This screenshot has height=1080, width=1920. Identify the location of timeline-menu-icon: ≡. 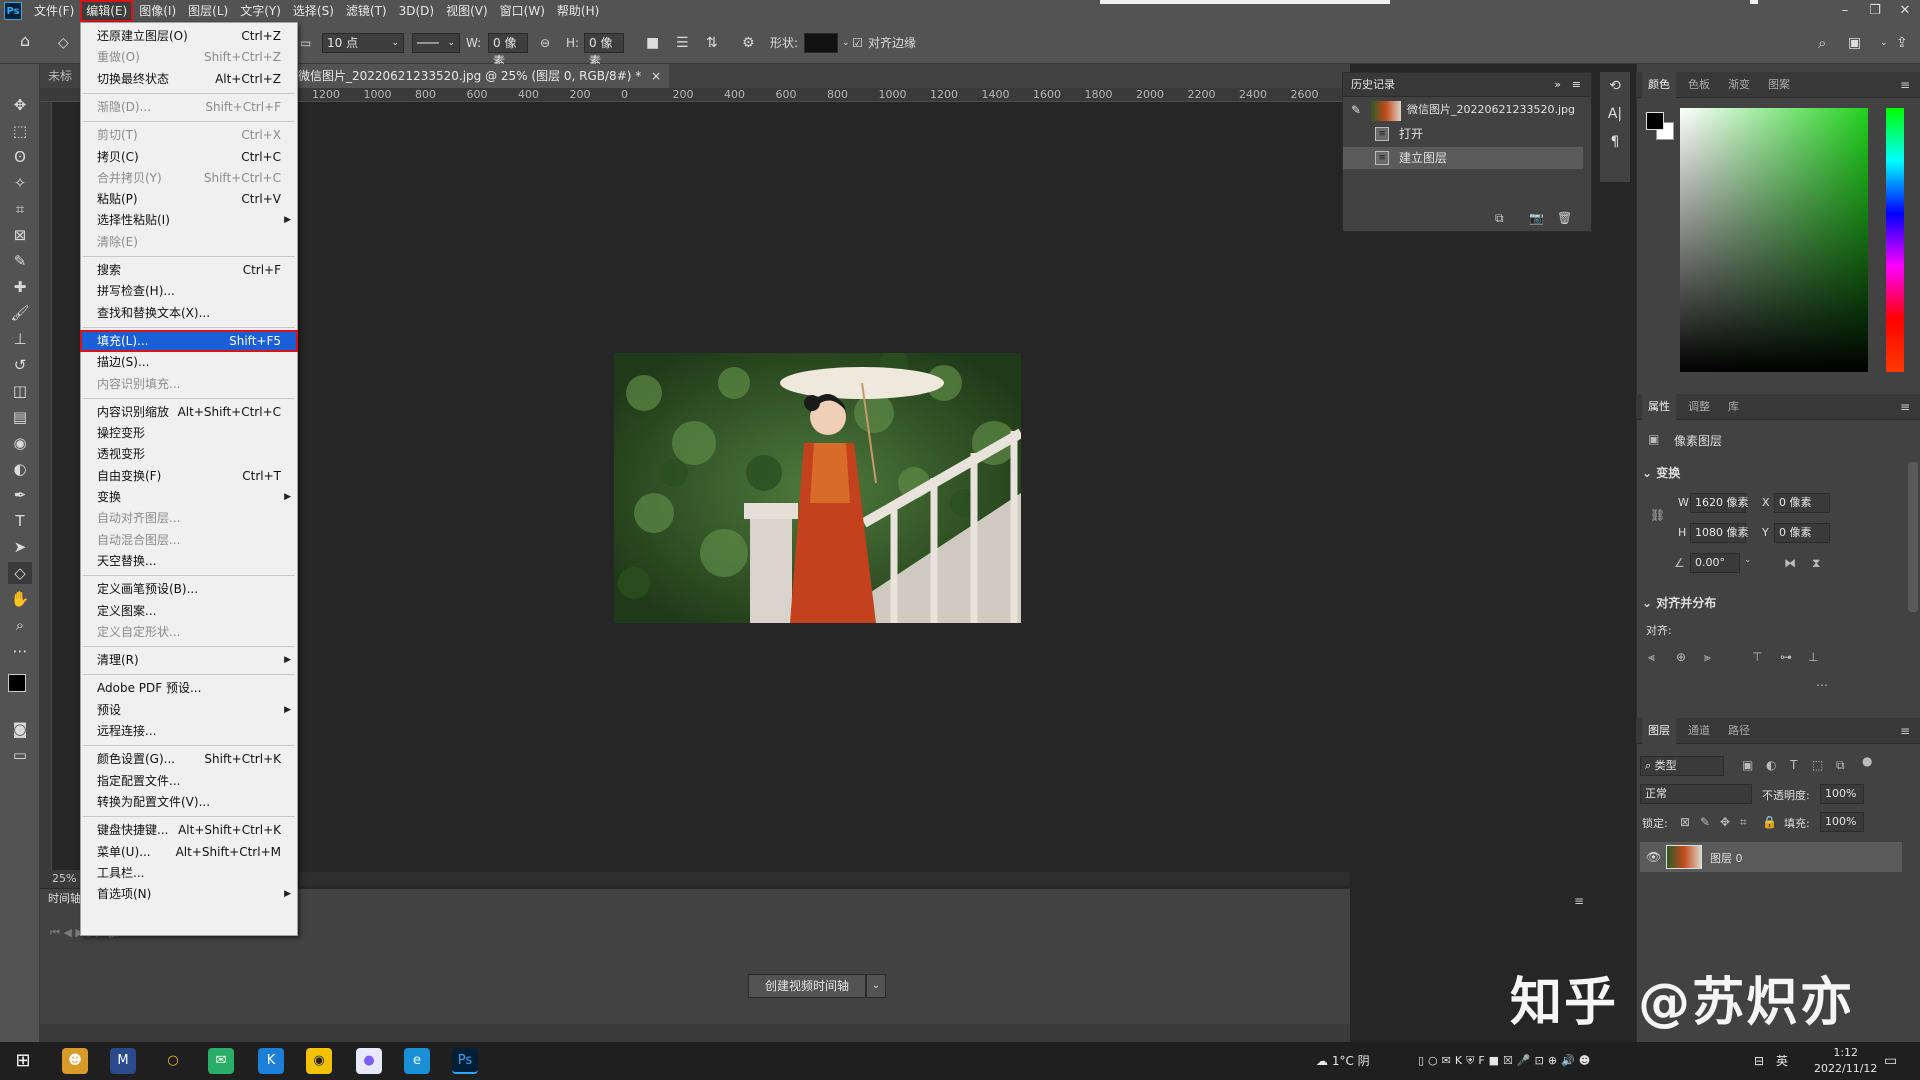
(1579, 901).